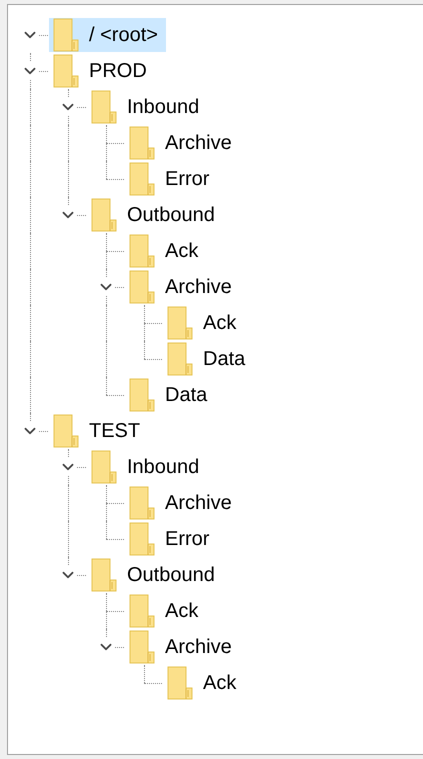  I want to click on tree-item: / <root>, so click(107, 35).